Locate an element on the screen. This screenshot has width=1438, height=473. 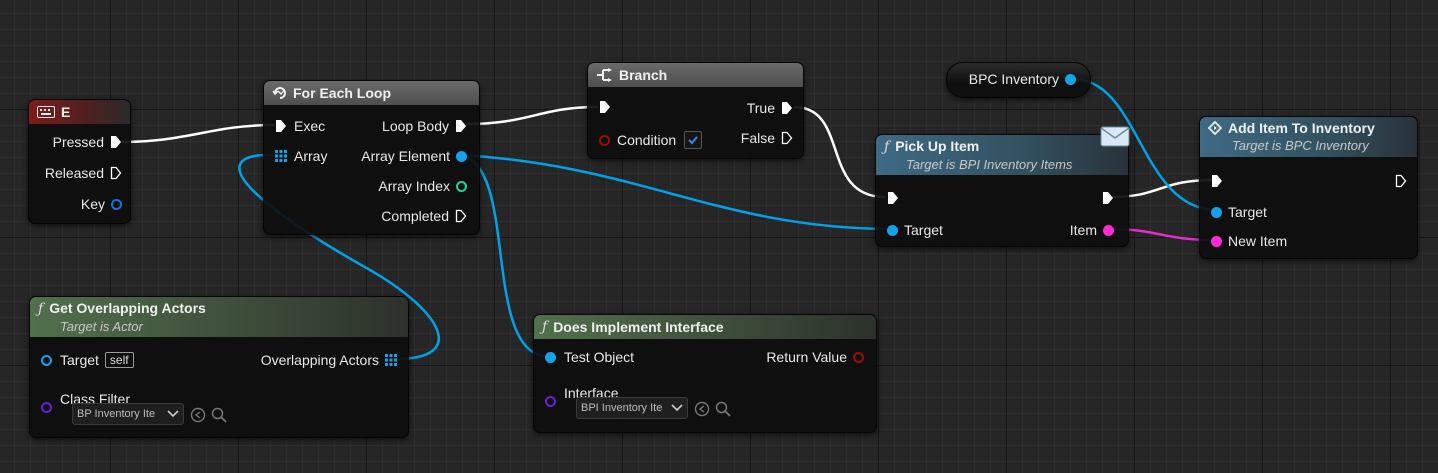
overlapping-actors-pin: Overlapping Actors is located at coordinates (329, 360).